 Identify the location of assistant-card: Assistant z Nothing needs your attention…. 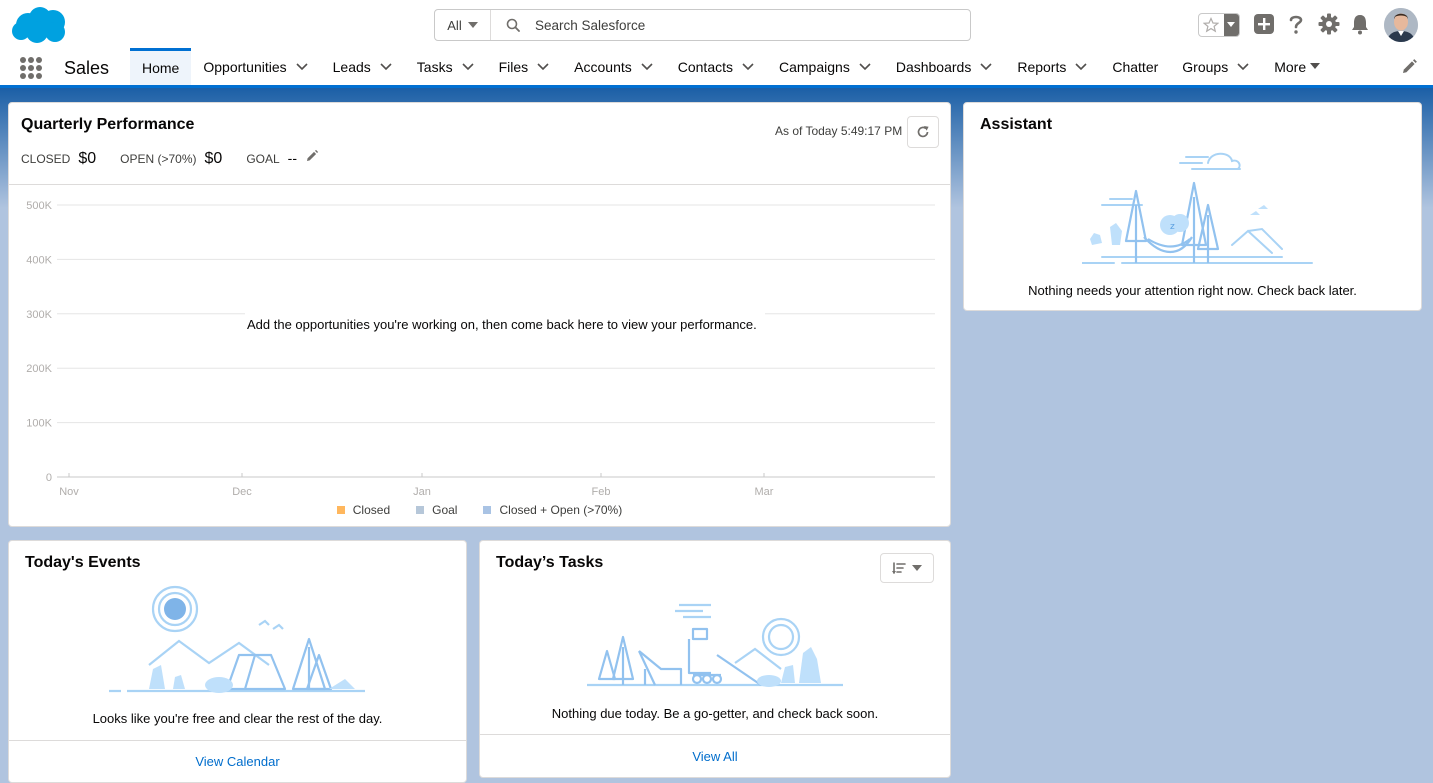
(1192, 206).